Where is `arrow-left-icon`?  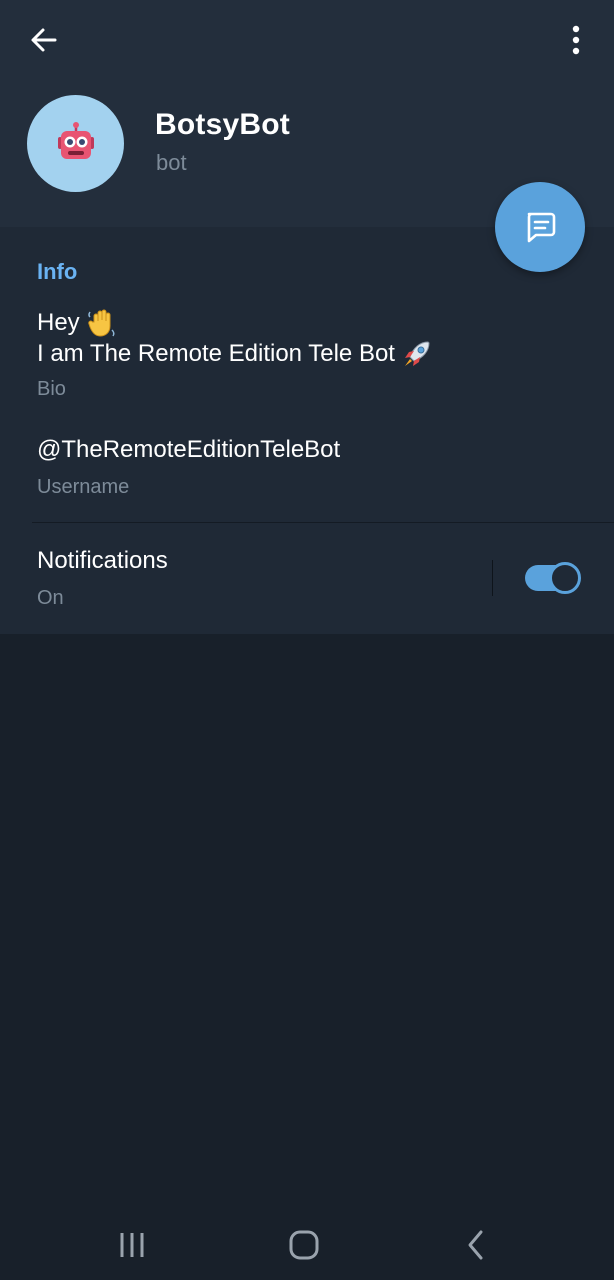 arrow-left-icon is located at coordinates (44, 40).